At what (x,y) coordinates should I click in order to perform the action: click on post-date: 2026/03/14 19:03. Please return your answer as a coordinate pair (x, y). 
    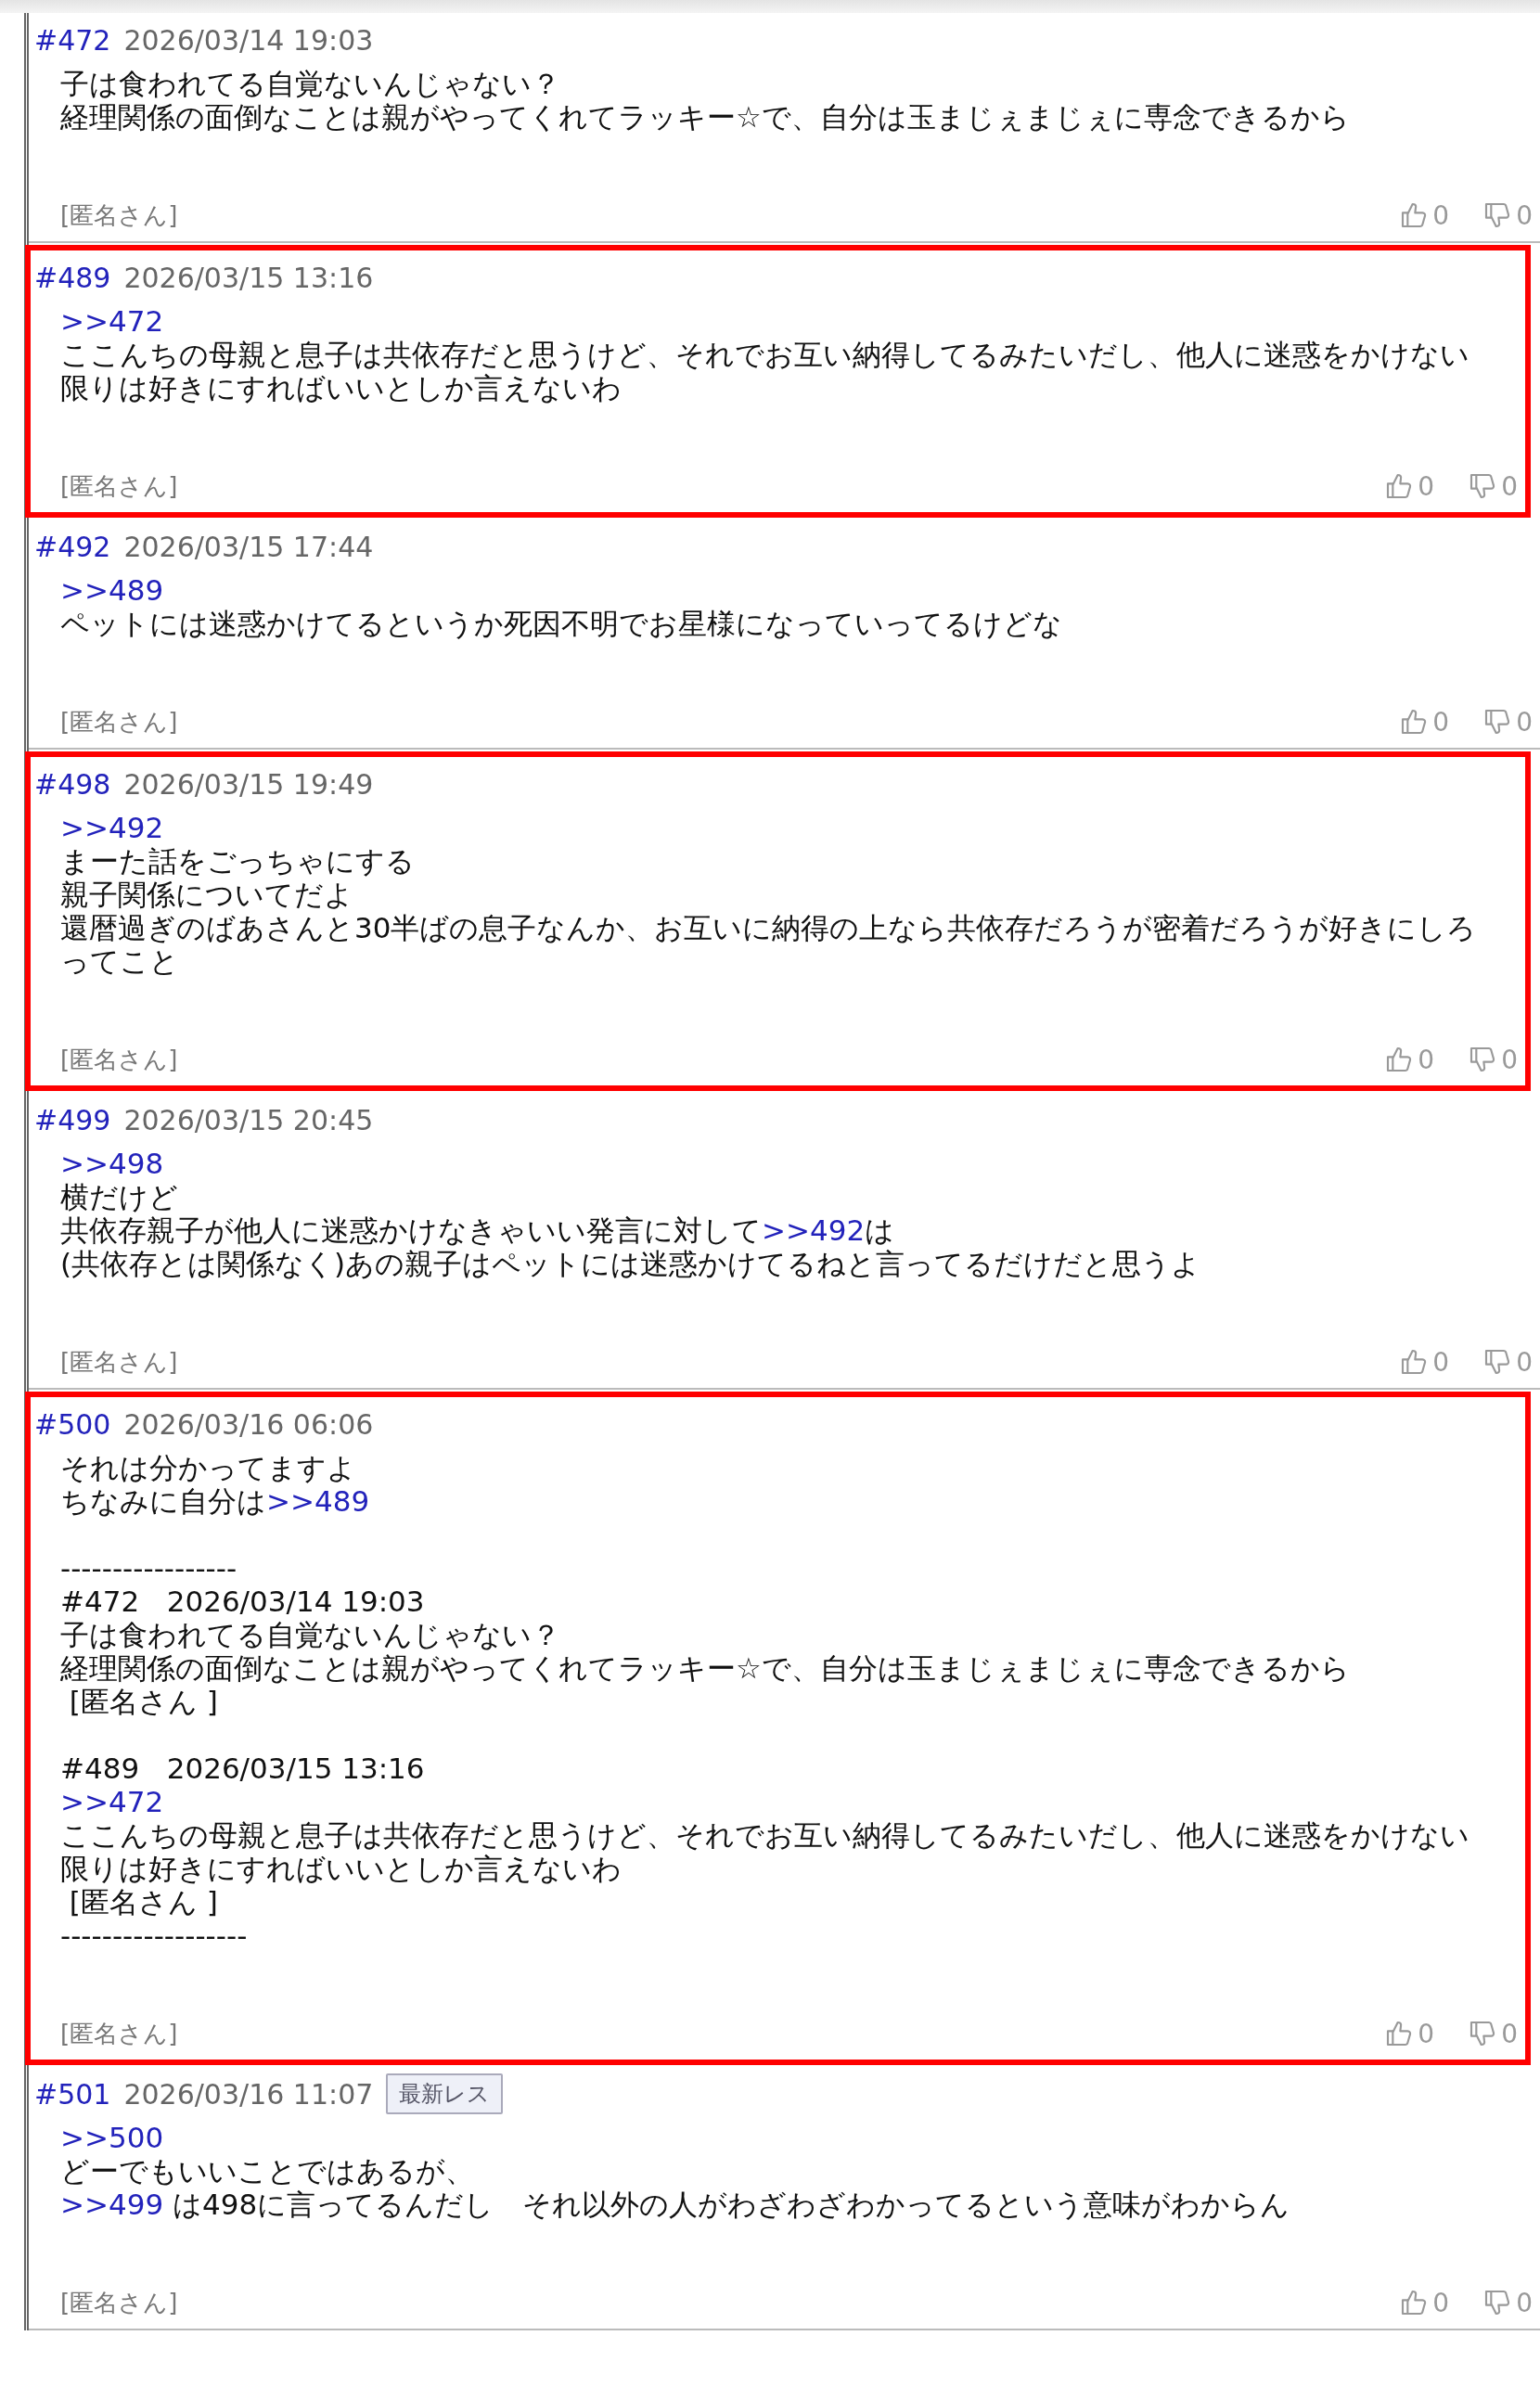
    Looking at the image, I should click on (248, 40).